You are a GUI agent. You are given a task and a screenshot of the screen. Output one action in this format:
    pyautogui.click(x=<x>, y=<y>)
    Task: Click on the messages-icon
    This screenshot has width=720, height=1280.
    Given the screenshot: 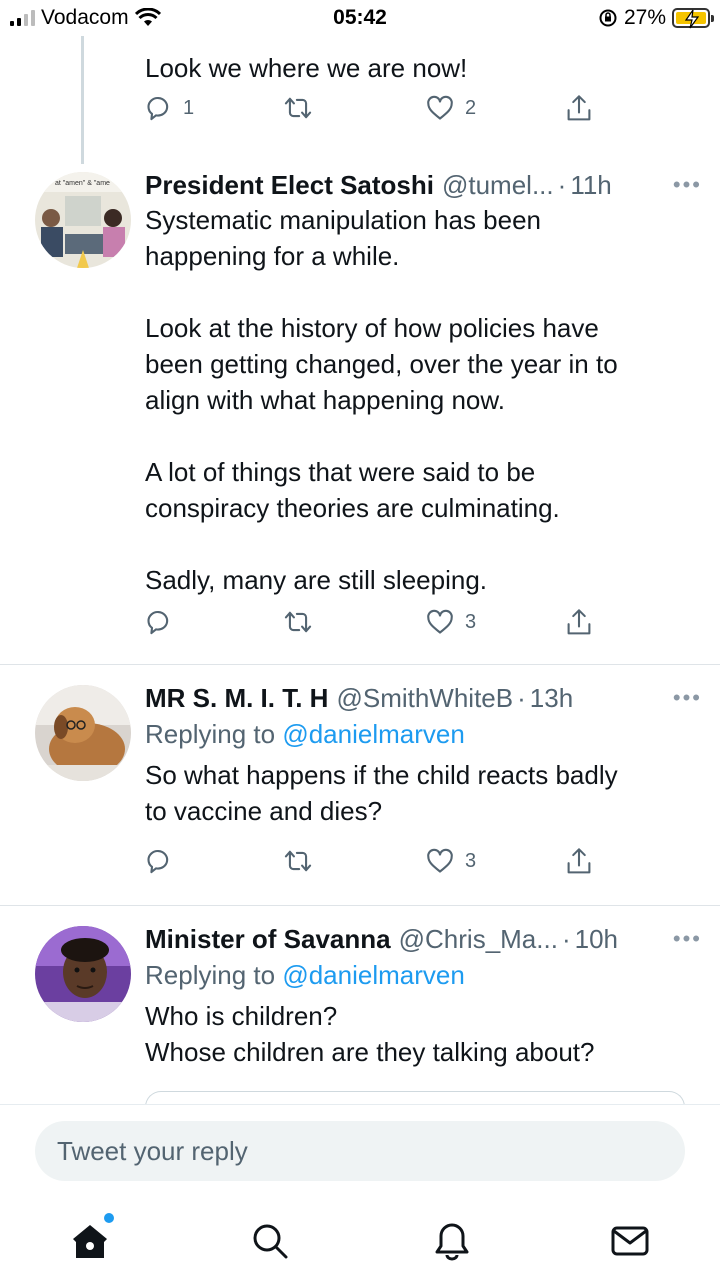 What is the action you would take?
    pyautogui.click(x=630, y=1241)
    